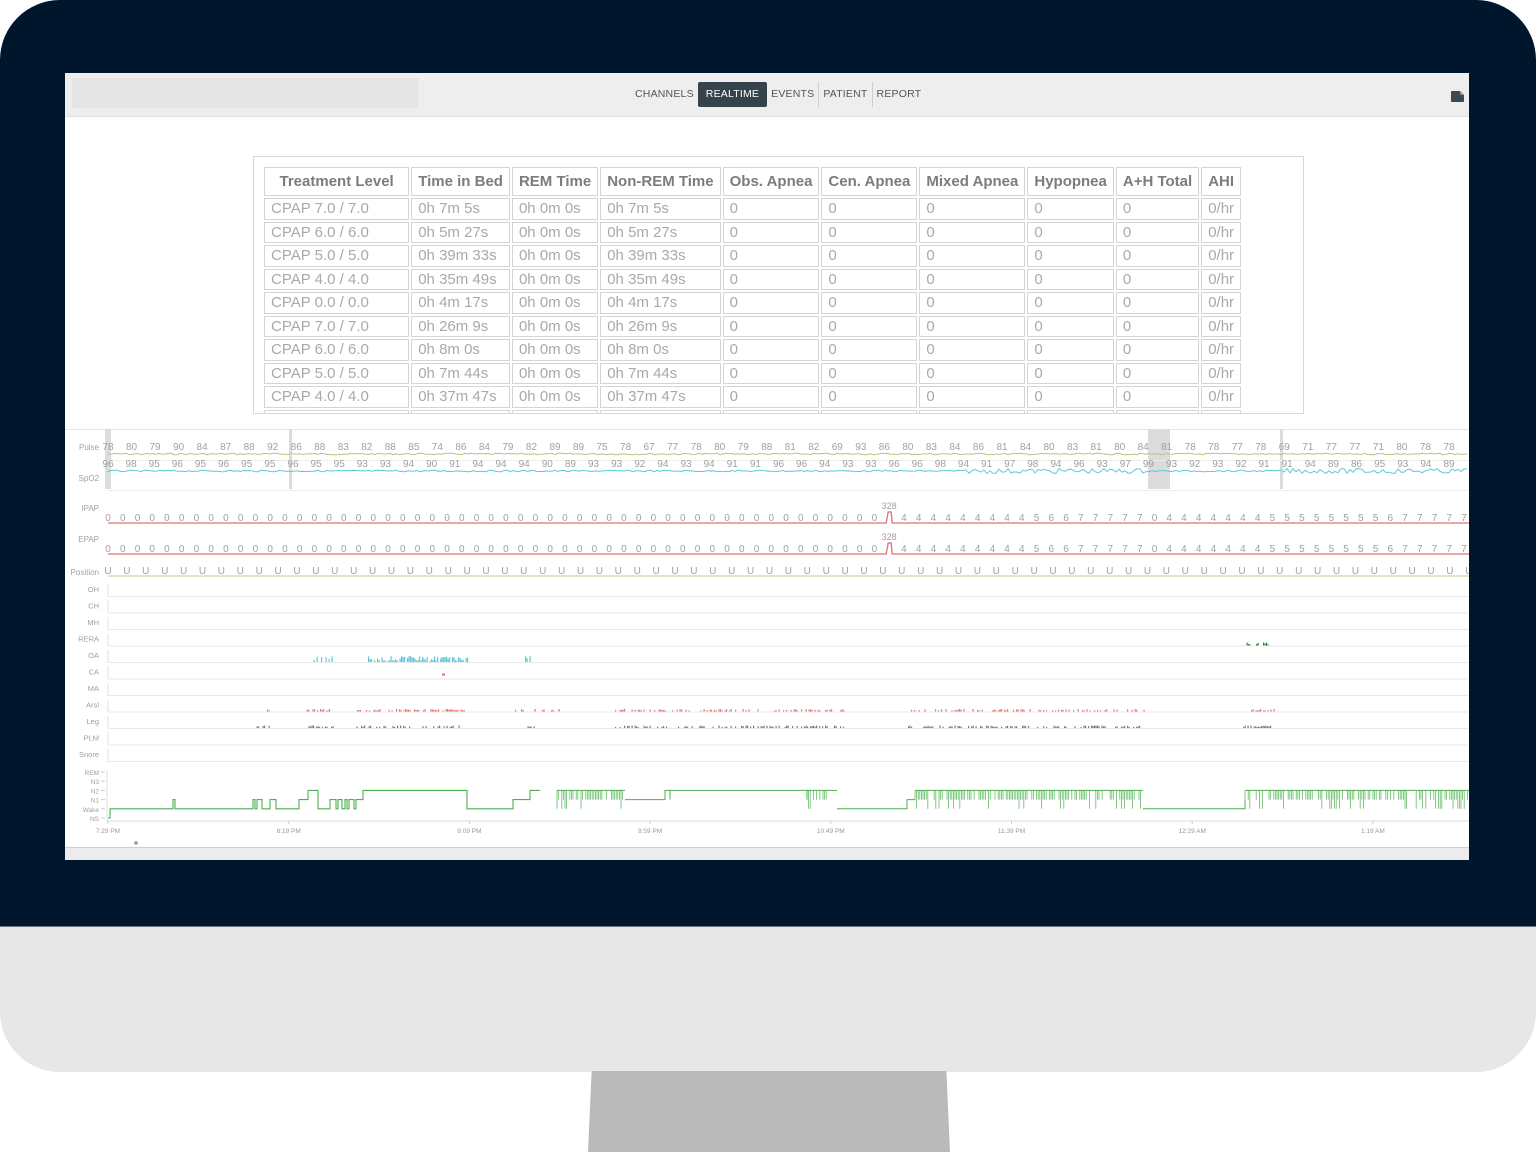  I want to click on column-header: Non-REM Time, so click(660, 181).